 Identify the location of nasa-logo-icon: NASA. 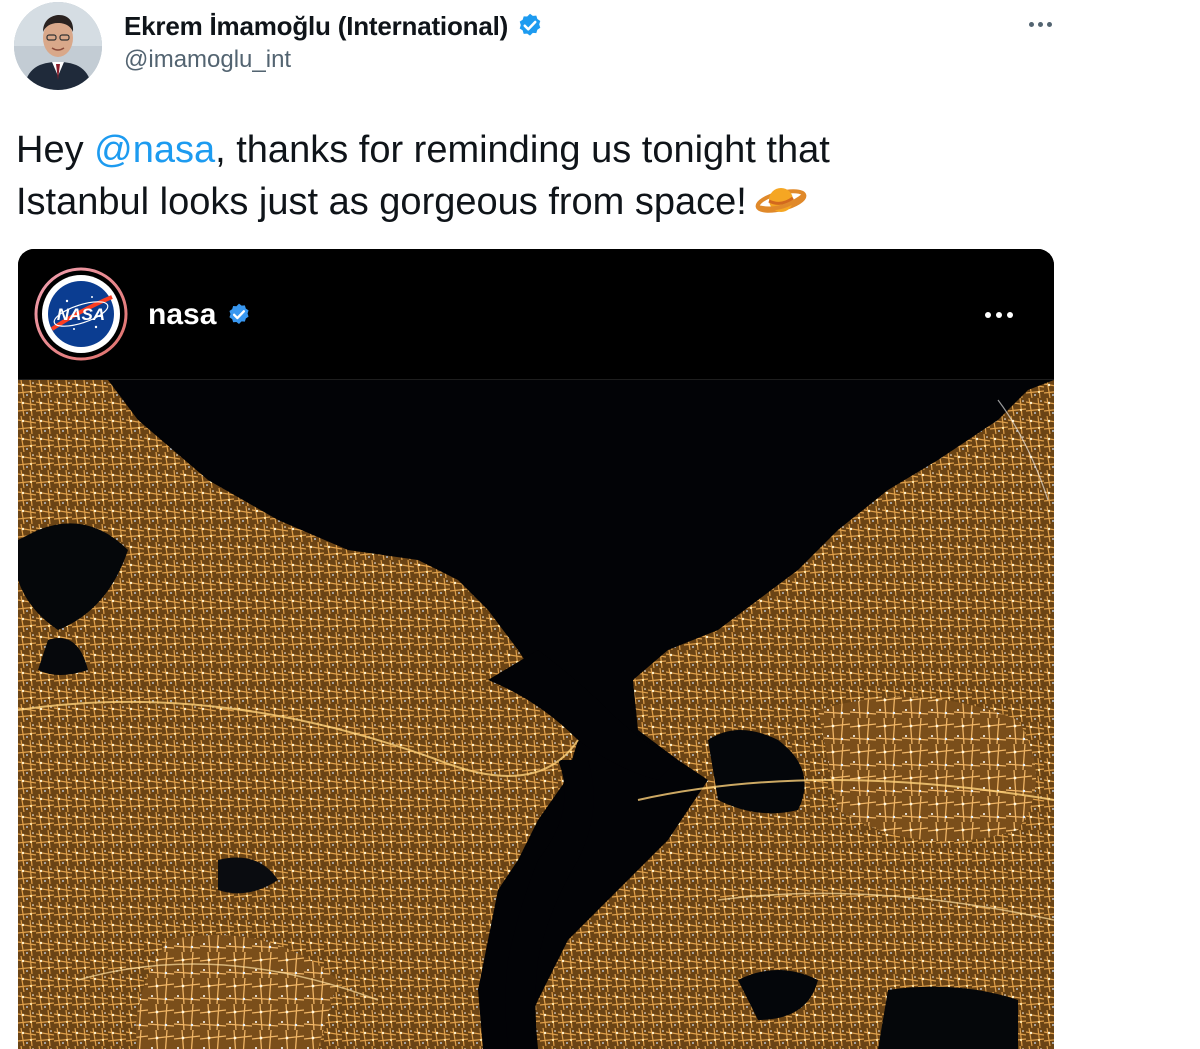
(81, 314).